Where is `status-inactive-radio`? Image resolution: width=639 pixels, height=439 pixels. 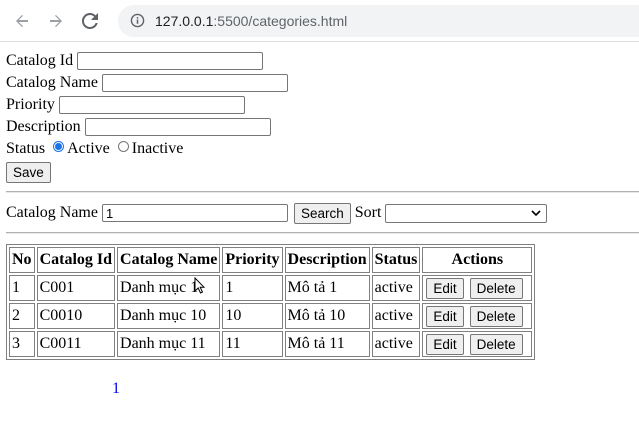
status-inactive-radio is located at coordinates (123, 146).